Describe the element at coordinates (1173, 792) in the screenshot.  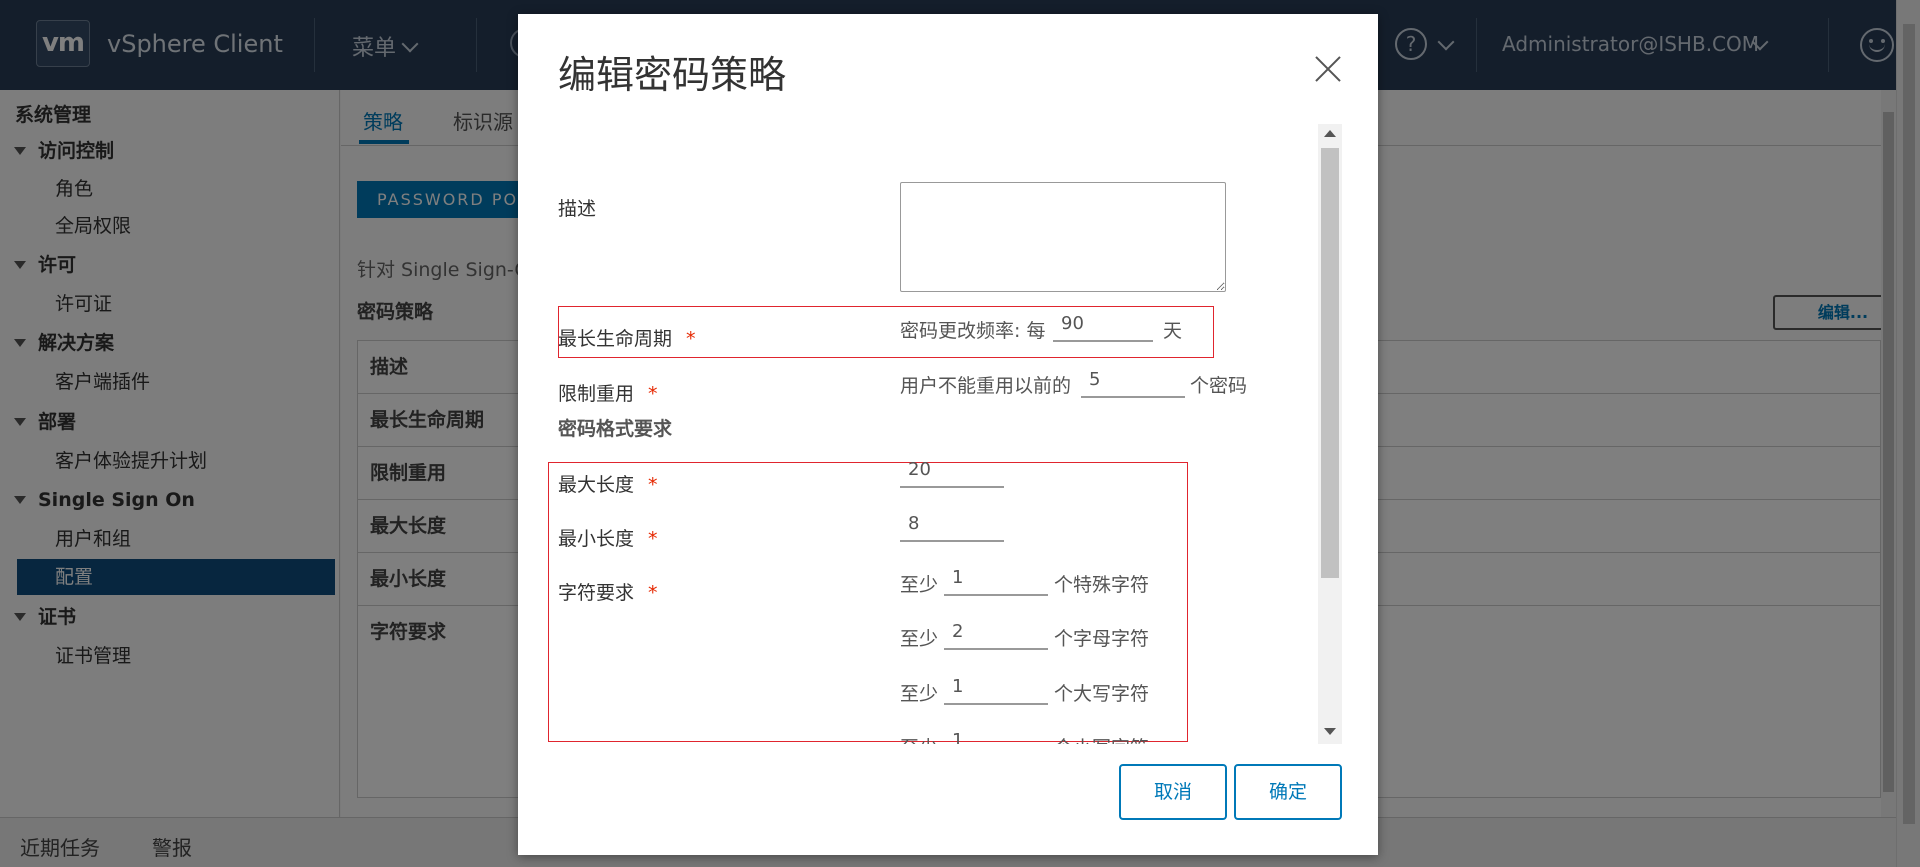
I see `cancel-button: 取消` at that location.